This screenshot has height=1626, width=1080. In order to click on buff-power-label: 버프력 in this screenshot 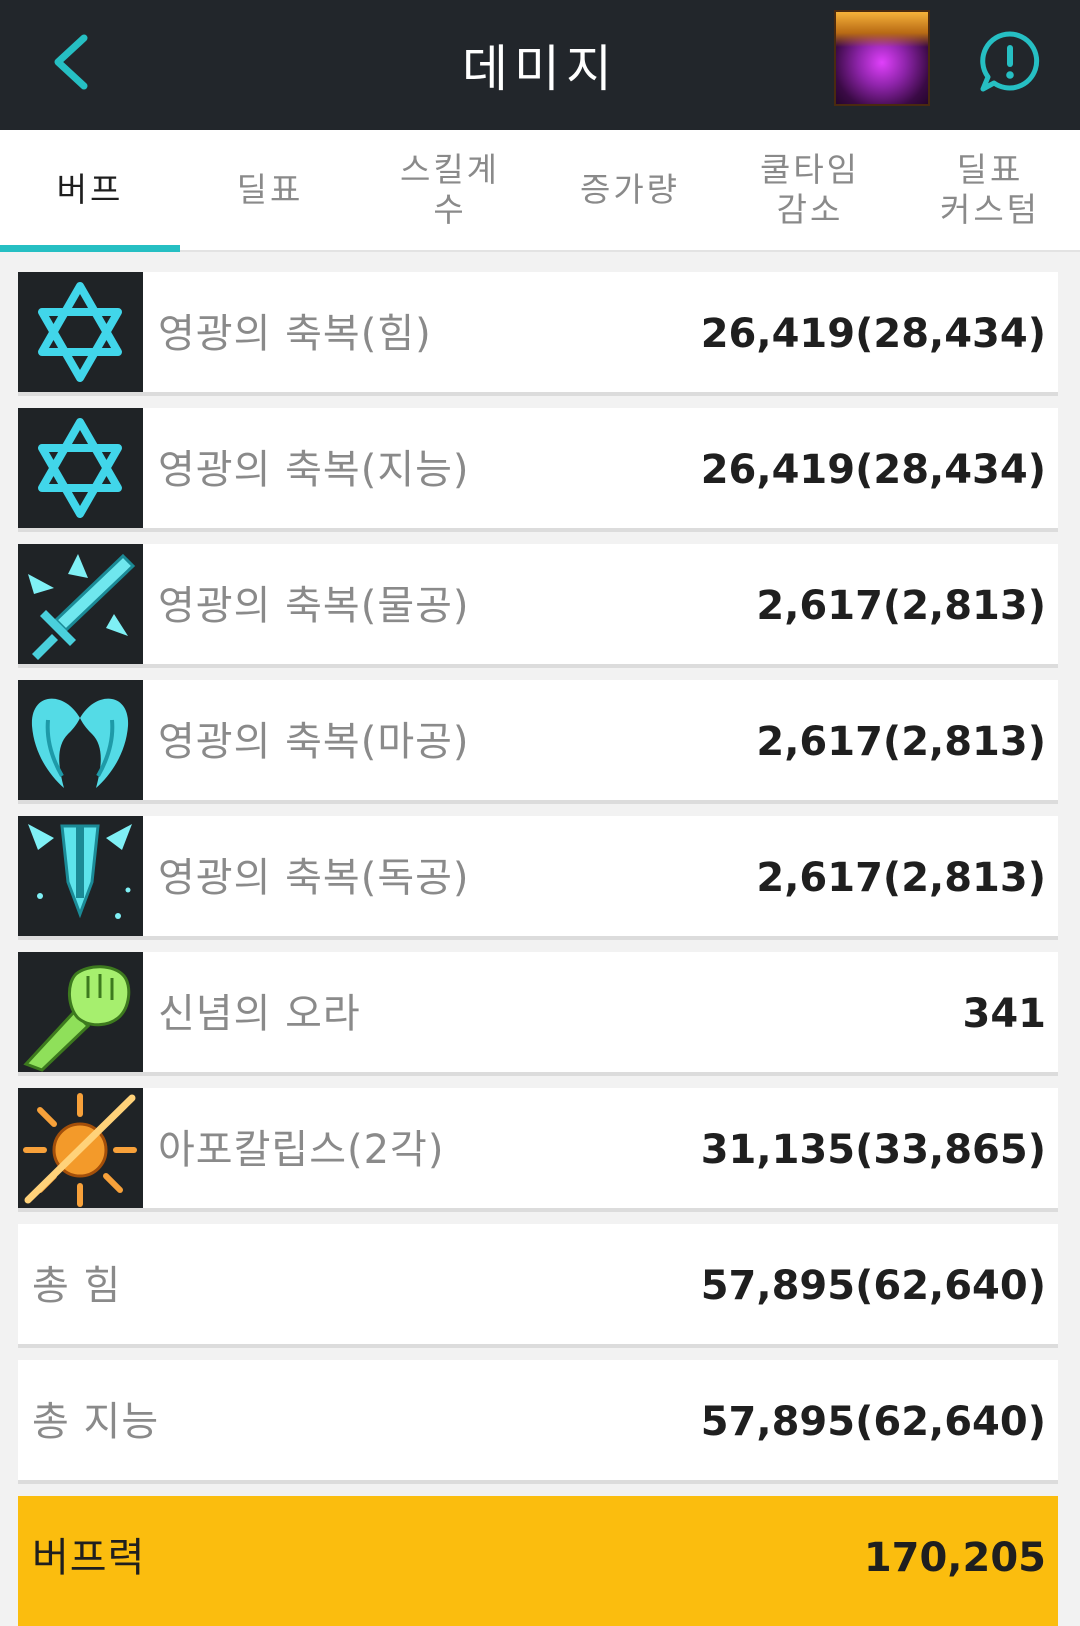, I will do `click(89, 1558)`.